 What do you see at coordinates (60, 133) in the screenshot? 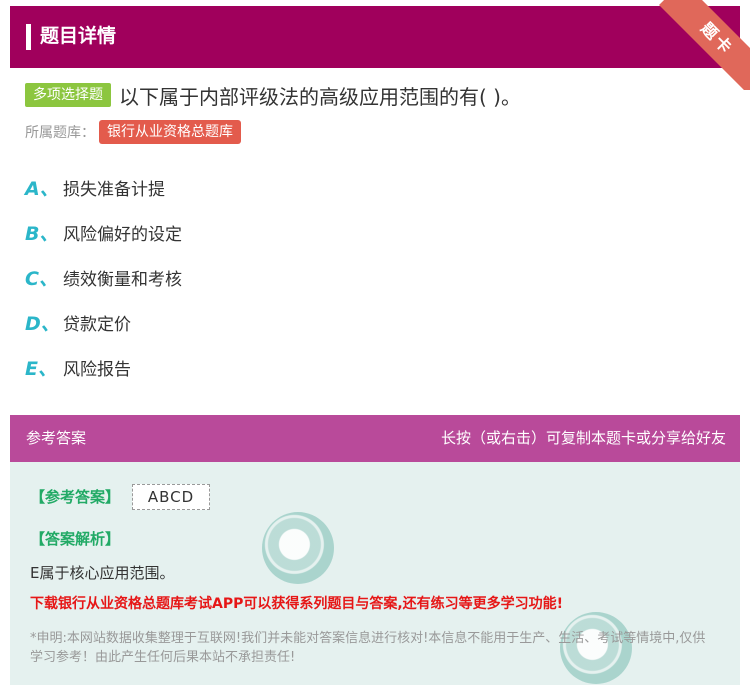
I see `bank-label: 所属题库：` at bounding box center [60, 133].